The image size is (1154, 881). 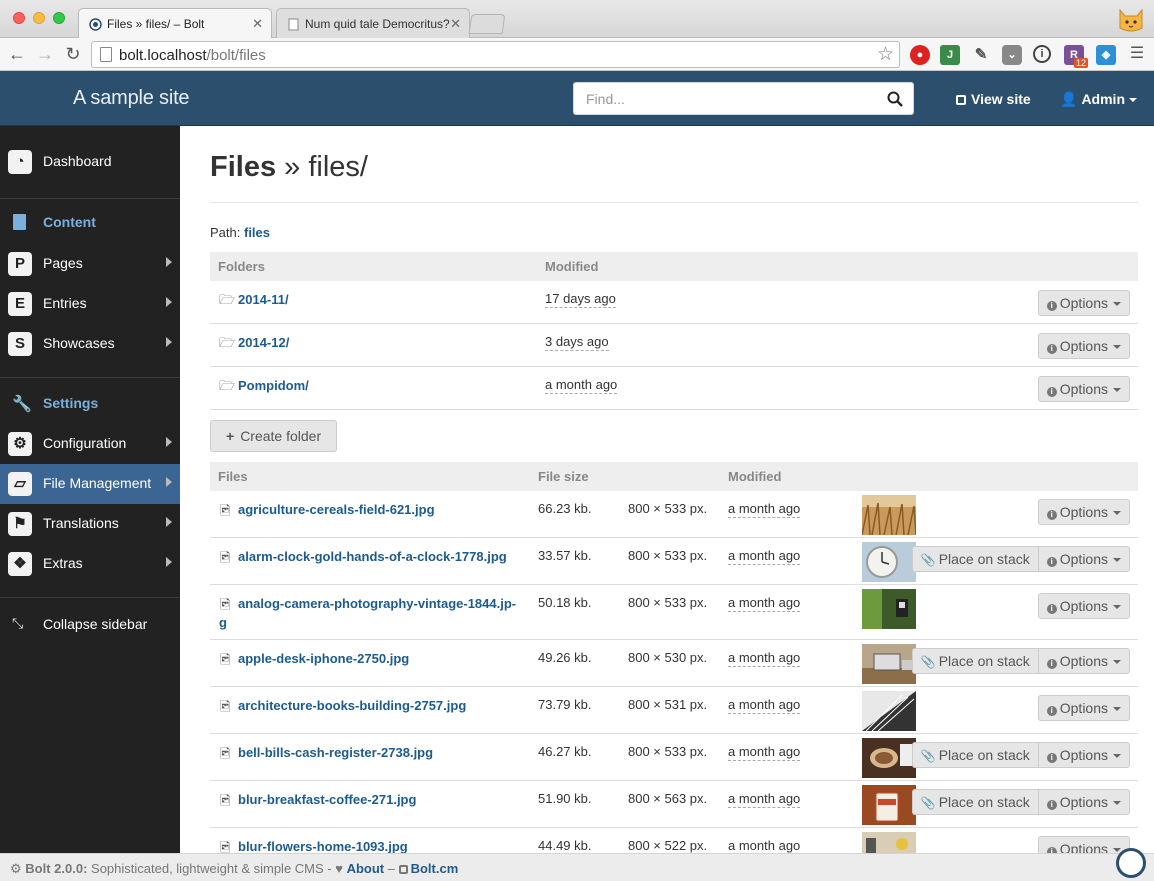 I want to click on sidebar-item-translations: ⚑ Translations, so click(x=90, y=524).